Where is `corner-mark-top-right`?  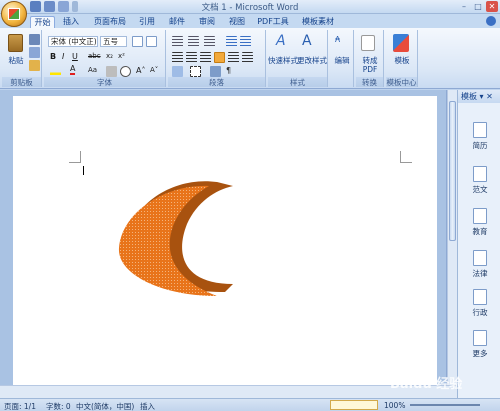
corner-mark-top-right is located at coordinates (406, 157).